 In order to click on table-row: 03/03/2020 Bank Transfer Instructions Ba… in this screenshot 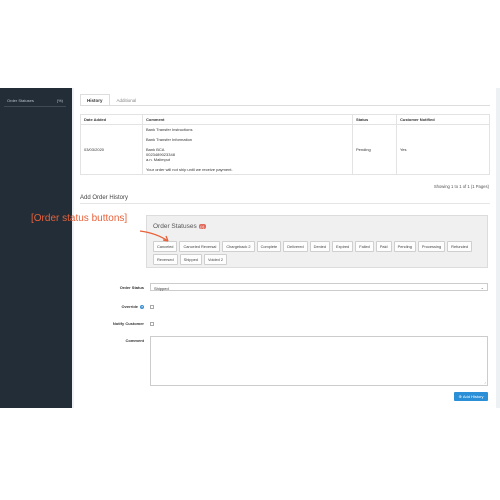, I will do `click(285, 149)`.